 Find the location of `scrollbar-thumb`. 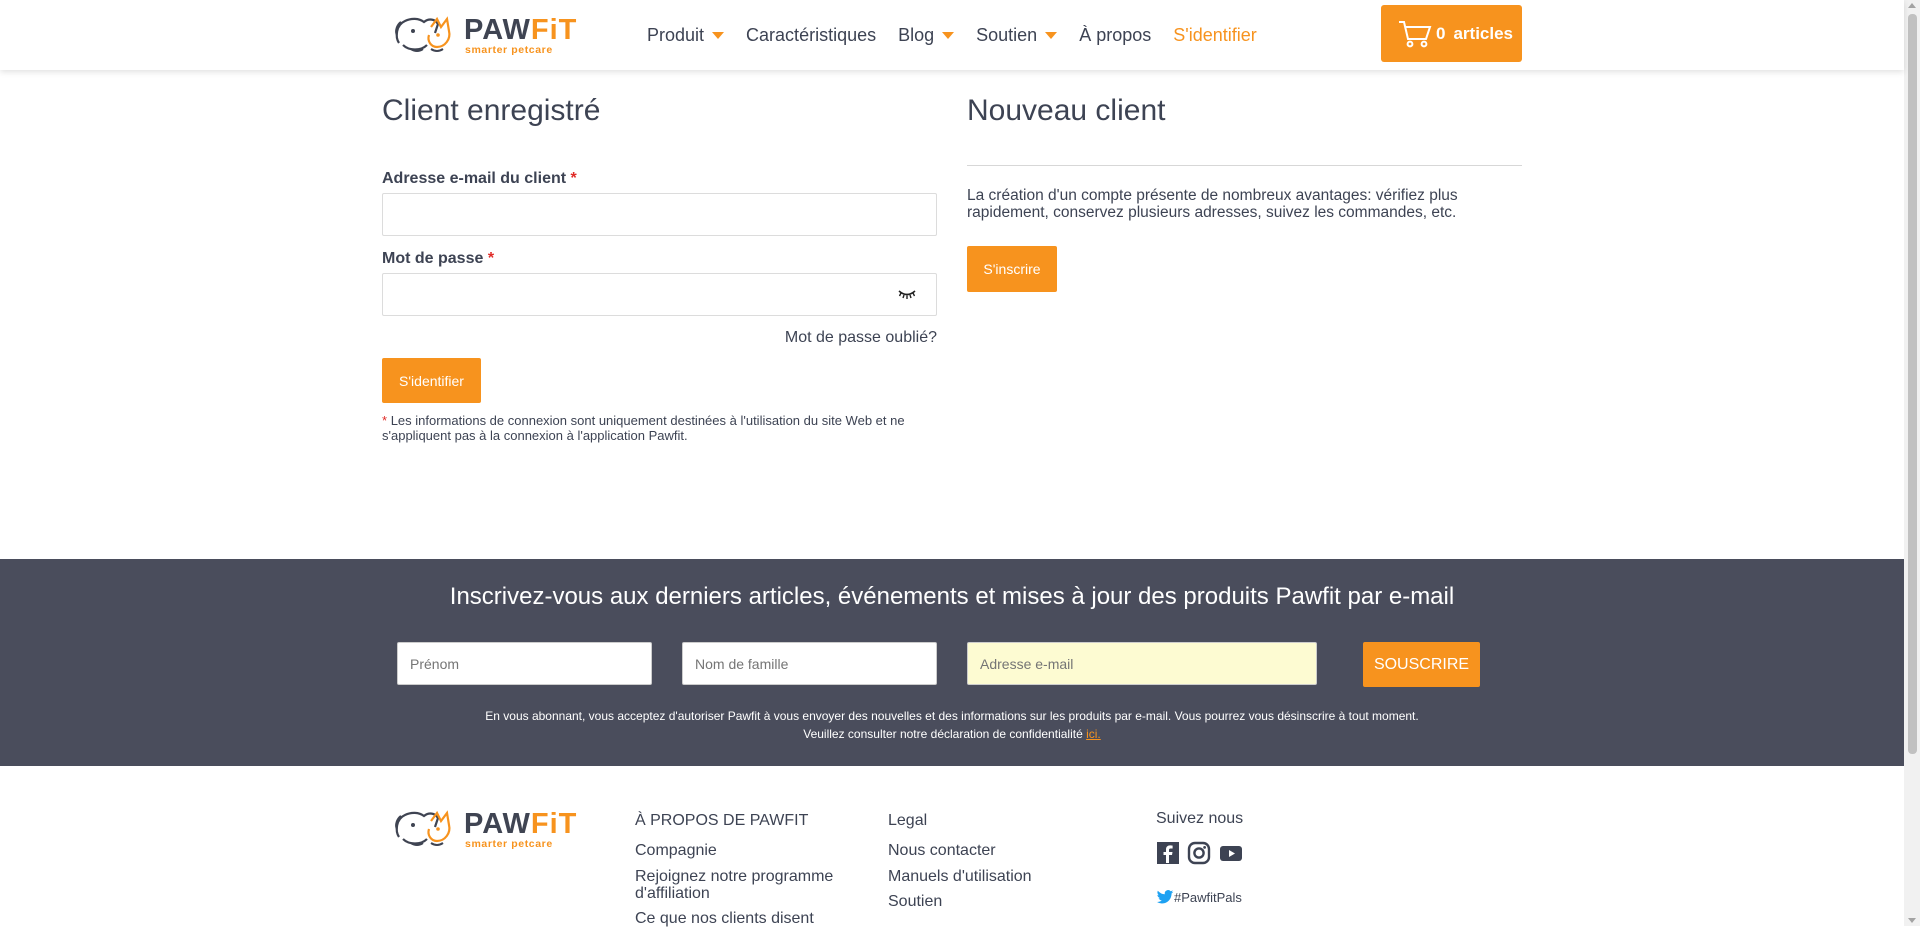

scrollbar-thumb is located at coordinates (1912, 384).